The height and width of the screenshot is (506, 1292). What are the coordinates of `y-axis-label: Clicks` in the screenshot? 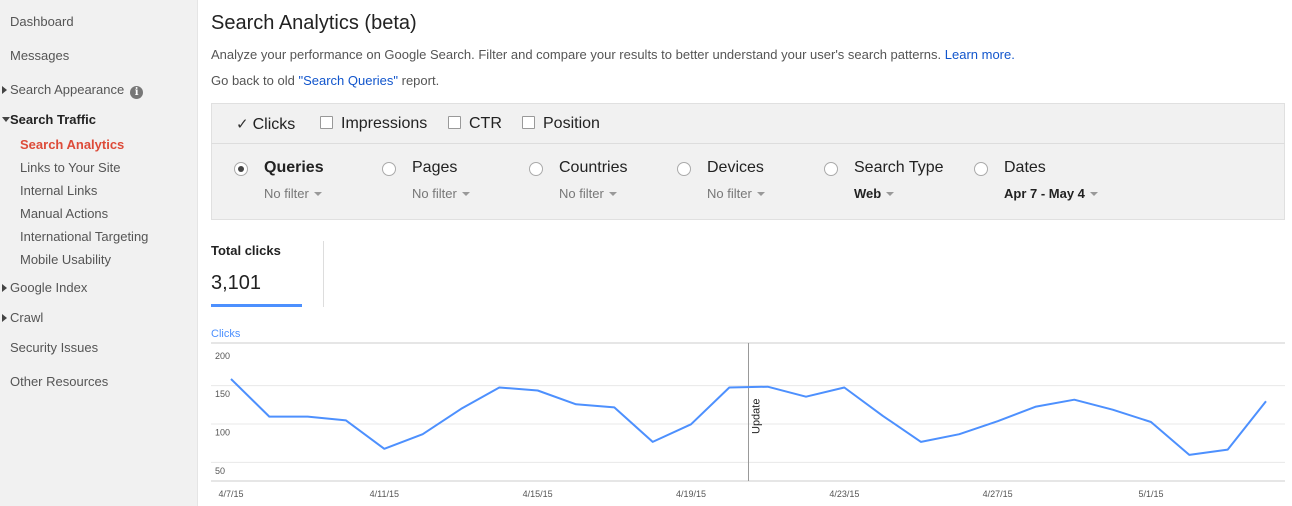 It's located at (226, 334).